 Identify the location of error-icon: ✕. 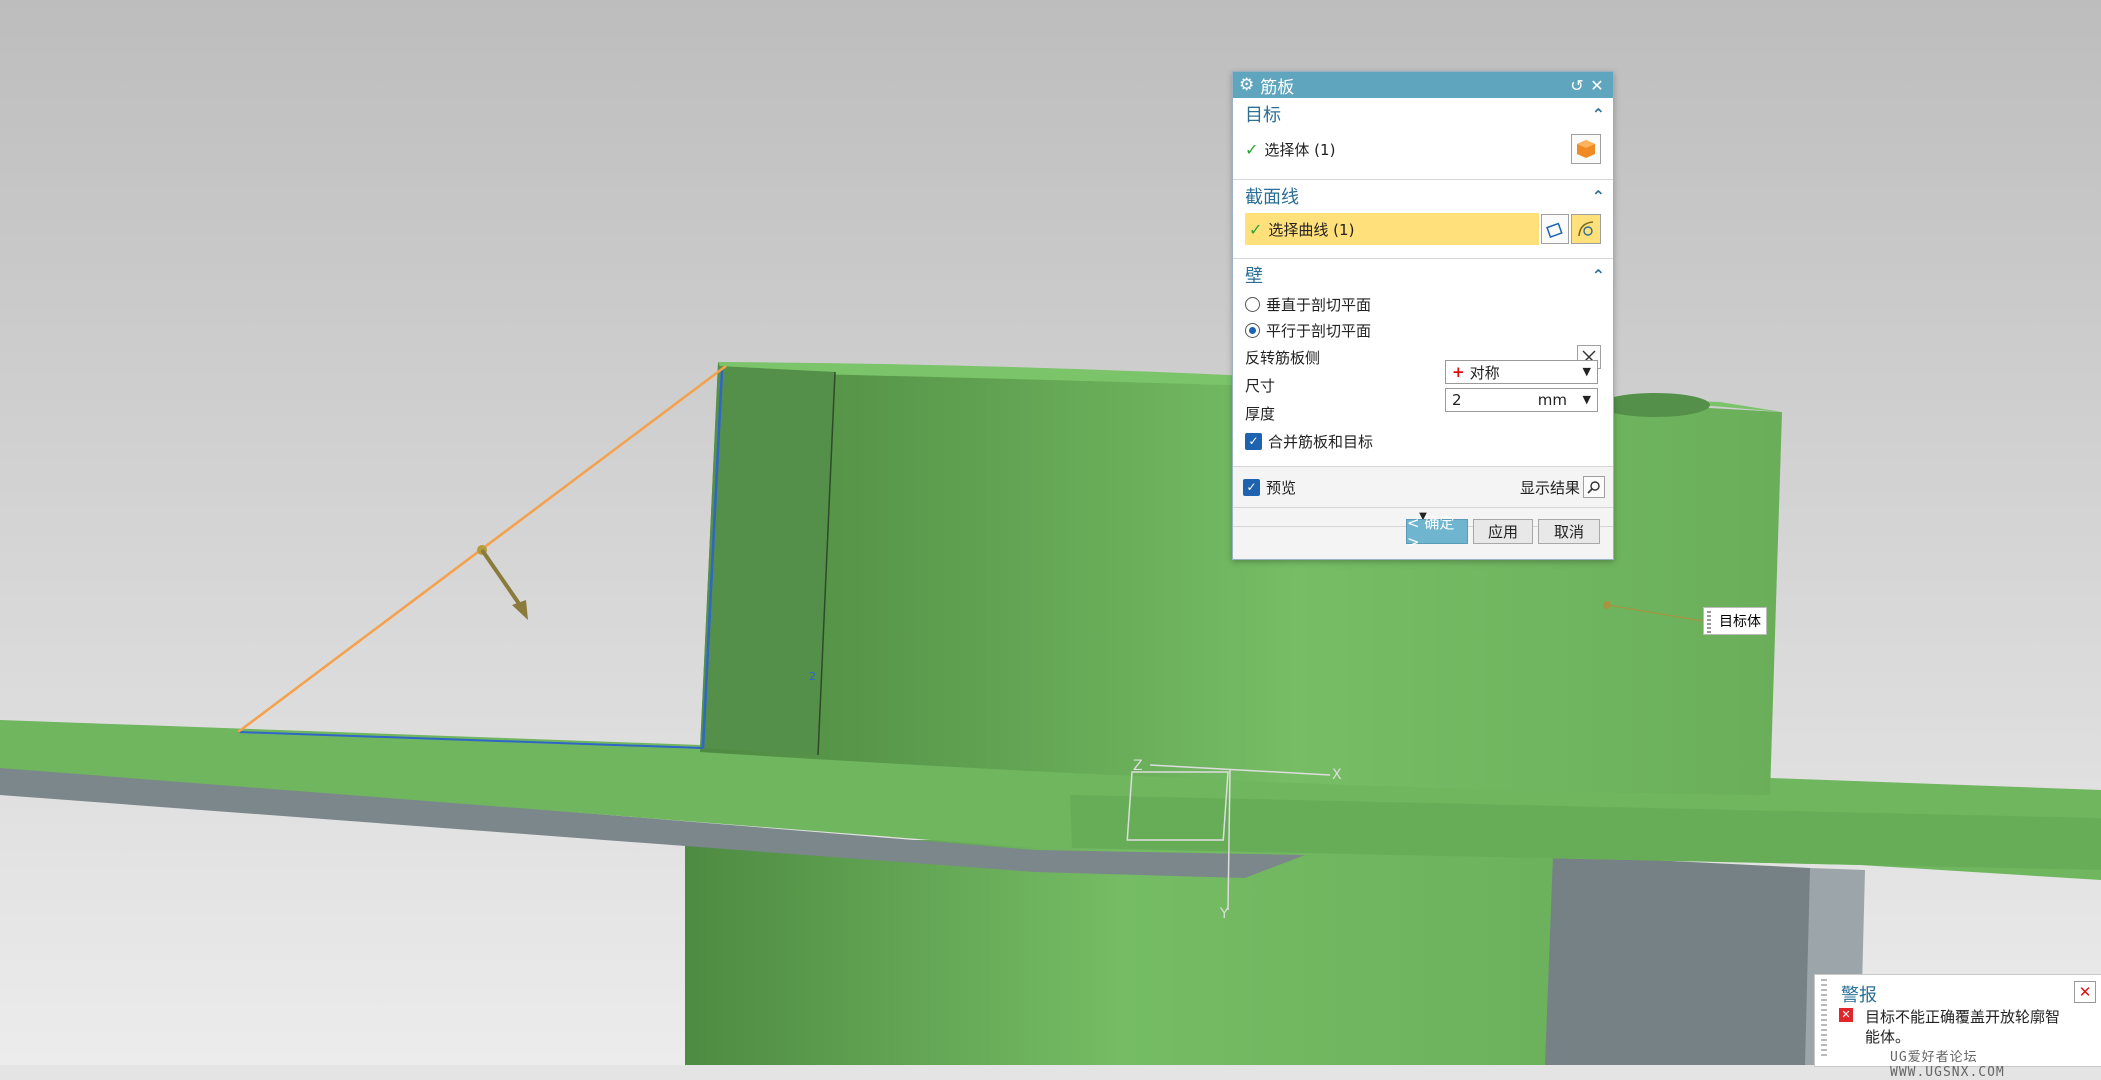
(1846, 1015).